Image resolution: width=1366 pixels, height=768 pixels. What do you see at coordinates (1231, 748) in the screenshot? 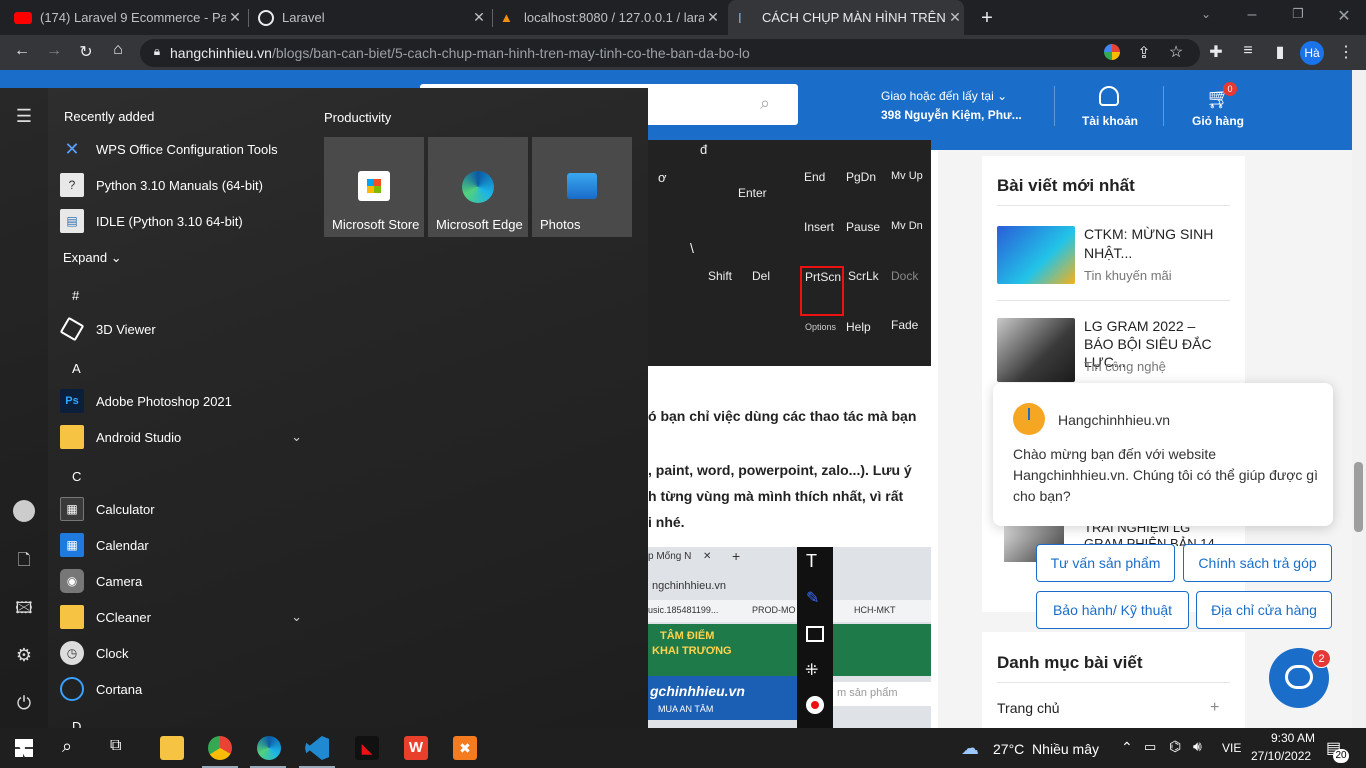
I see `language-indicator: VIE` at bounding box center [1231, 748].